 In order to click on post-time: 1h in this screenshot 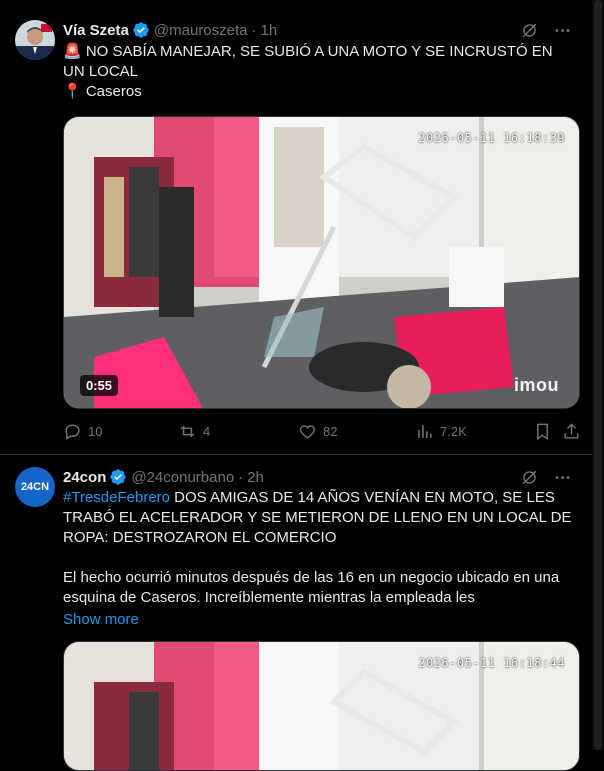, I will do `click(268, 30)`.